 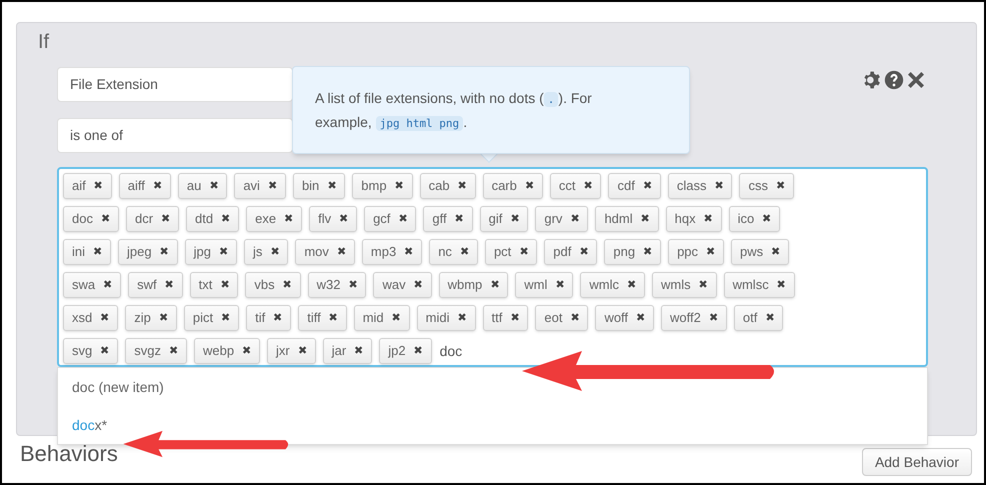 What do you see at coordinates (553, 219) in the screenshot?
I see `tag-label: grv` at bounding box center [553, 219].